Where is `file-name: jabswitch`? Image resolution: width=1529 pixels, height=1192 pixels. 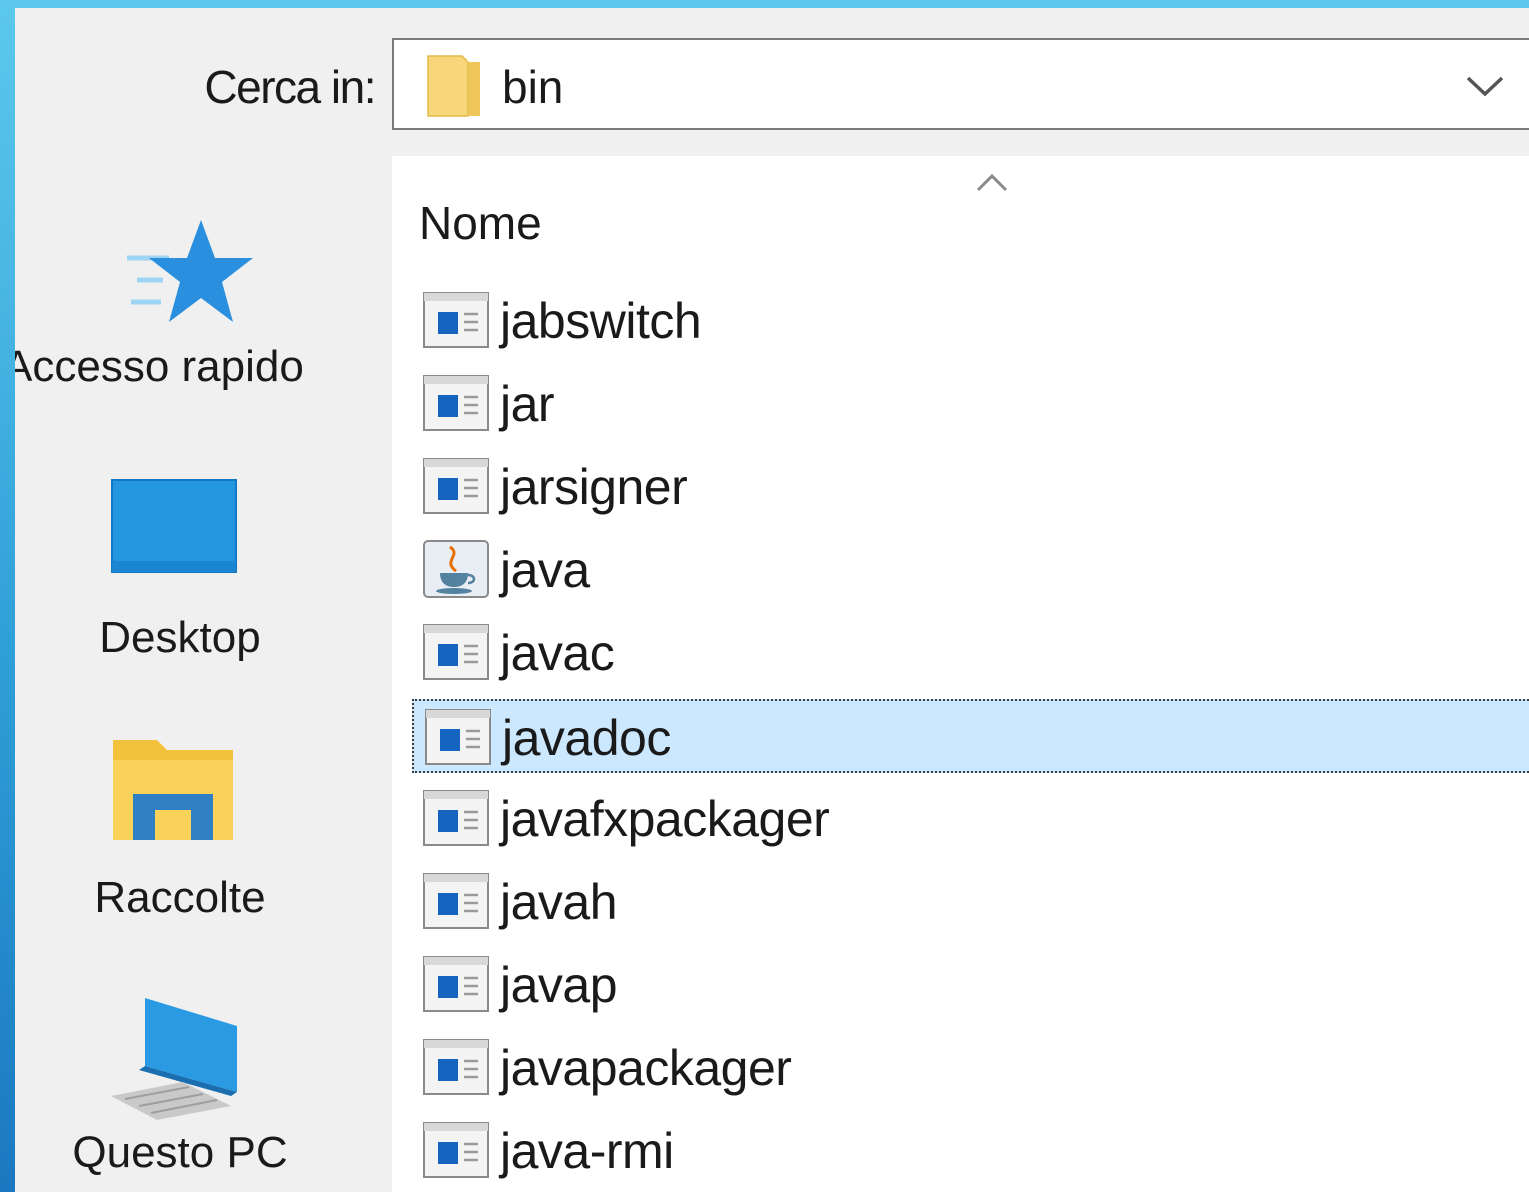
file-name: jabswitch is located at coordinates (601, 321).